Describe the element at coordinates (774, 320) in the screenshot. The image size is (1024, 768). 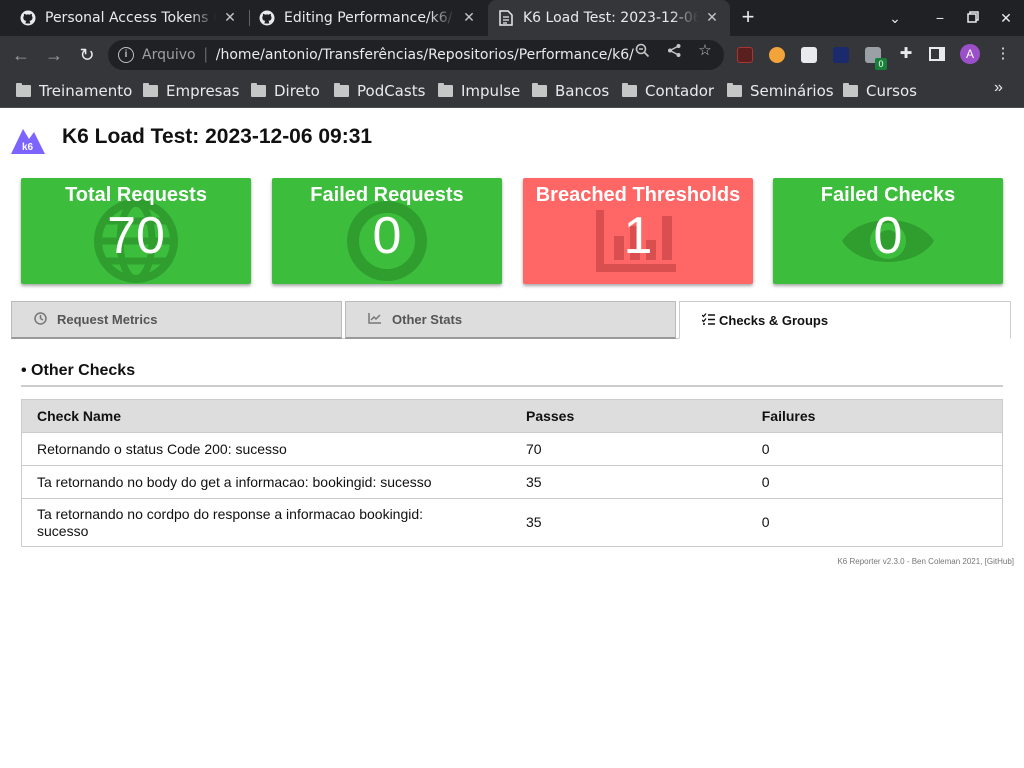
I see `tab-label: Checks & Groups` at that location.